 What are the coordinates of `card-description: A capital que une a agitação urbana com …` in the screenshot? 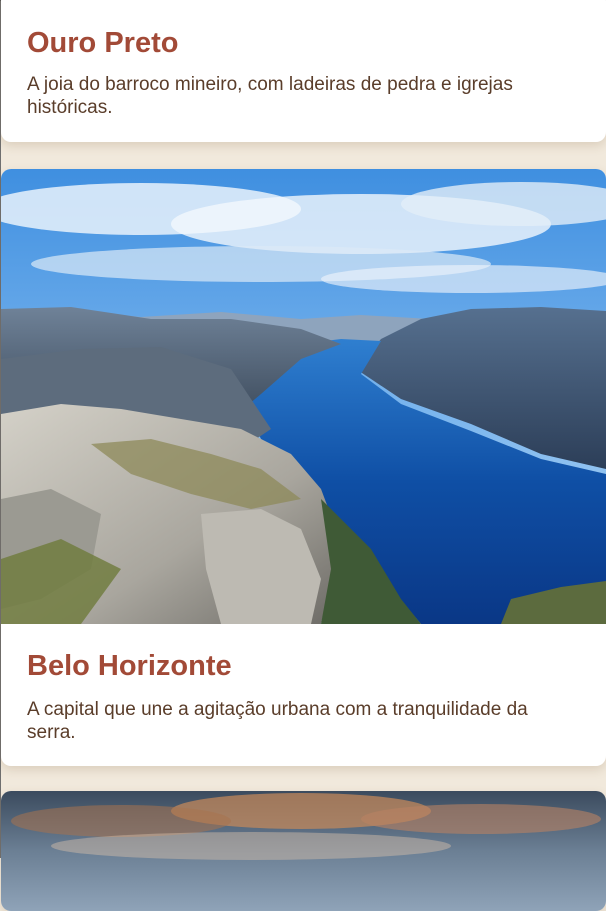 It's located at (277, 721).